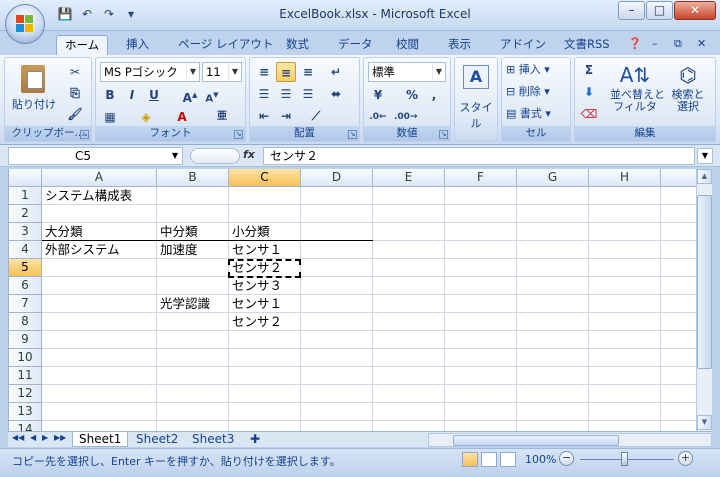 The image size is (720, 477). Describe the element at coordinates (589, 114) in the screenshot. I see `clear-icon: ⌫` at that location.